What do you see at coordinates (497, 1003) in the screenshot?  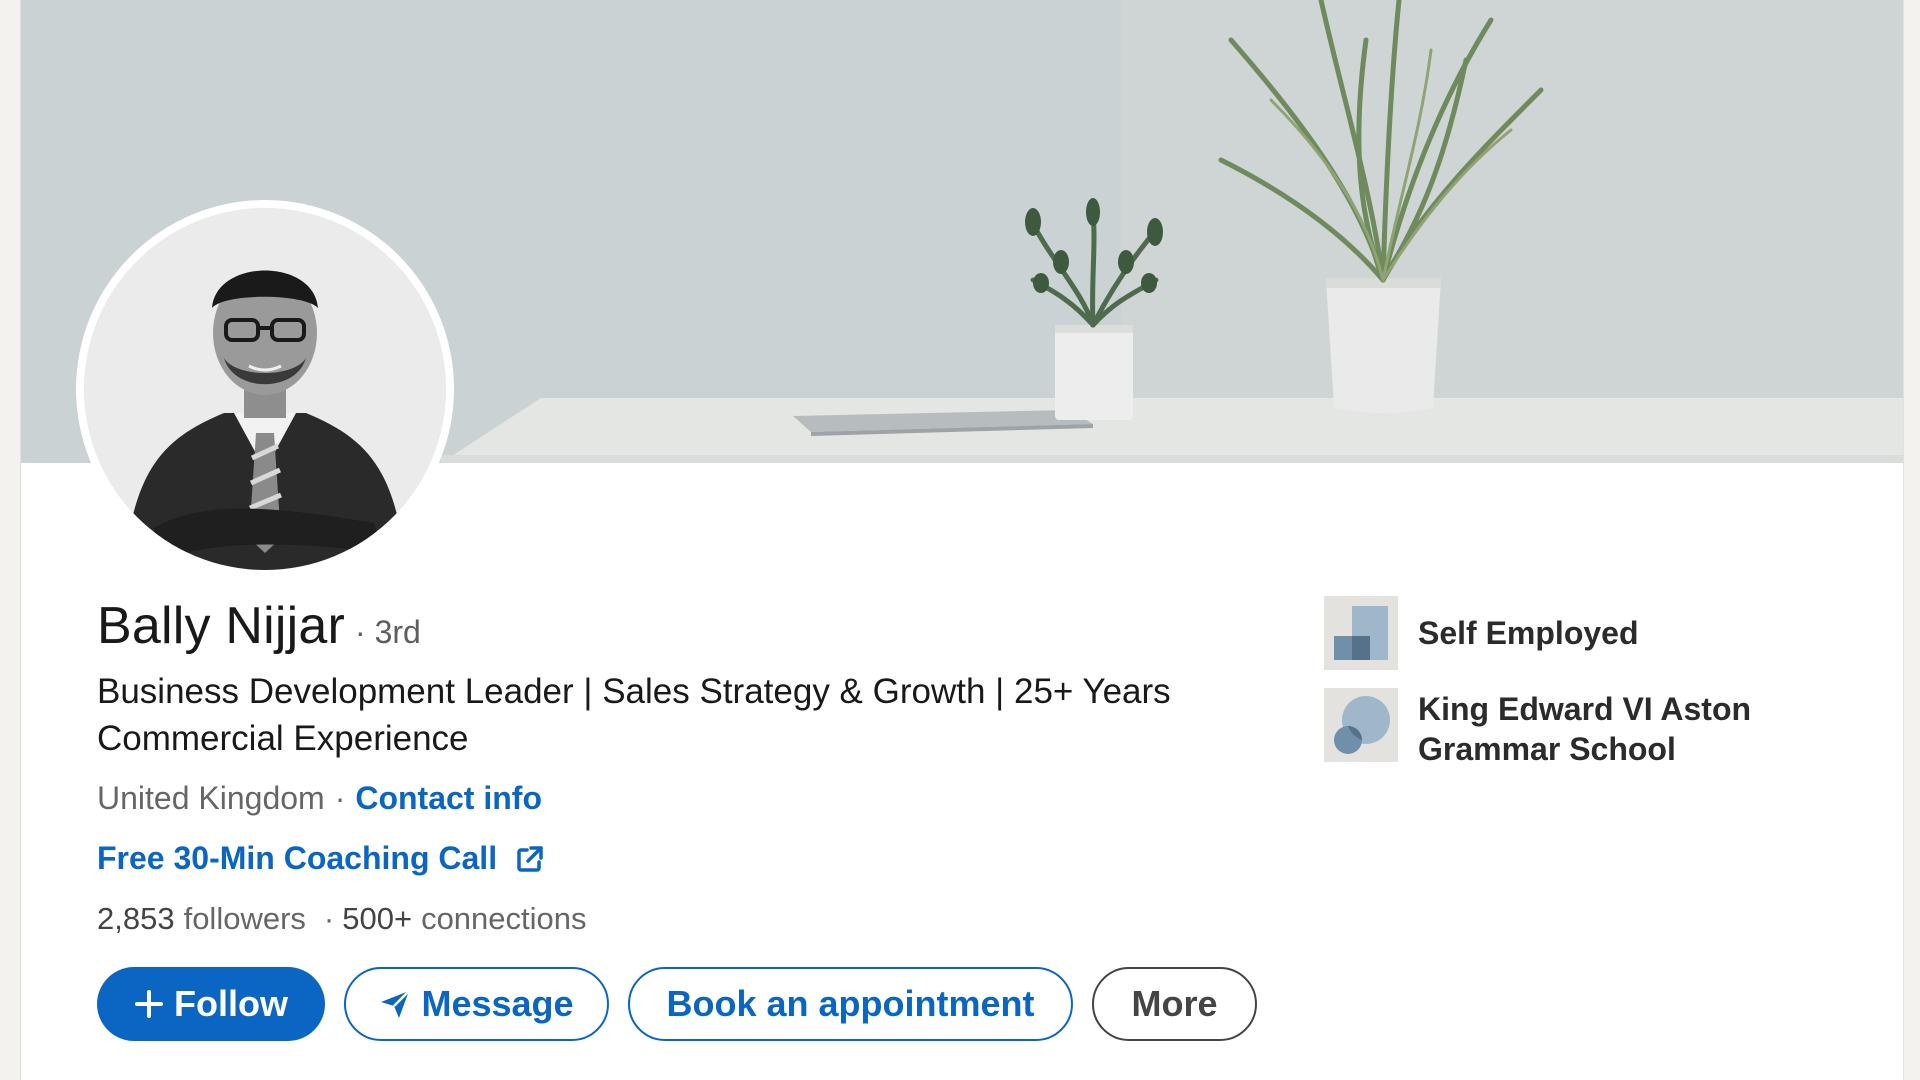 I see `message-label: Message` at bounding box center [497, 1003].